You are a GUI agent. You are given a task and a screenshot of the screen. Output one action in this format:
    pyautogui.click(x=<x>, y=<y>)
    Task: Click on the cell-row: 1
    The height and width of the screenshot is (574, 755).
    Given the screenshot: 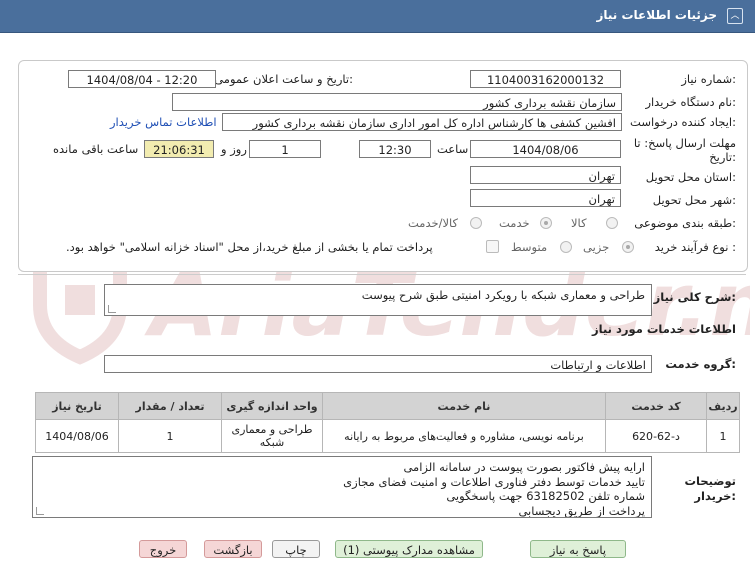 What is the action you would take?
    pyautogui.click(x=723, y=436)
    